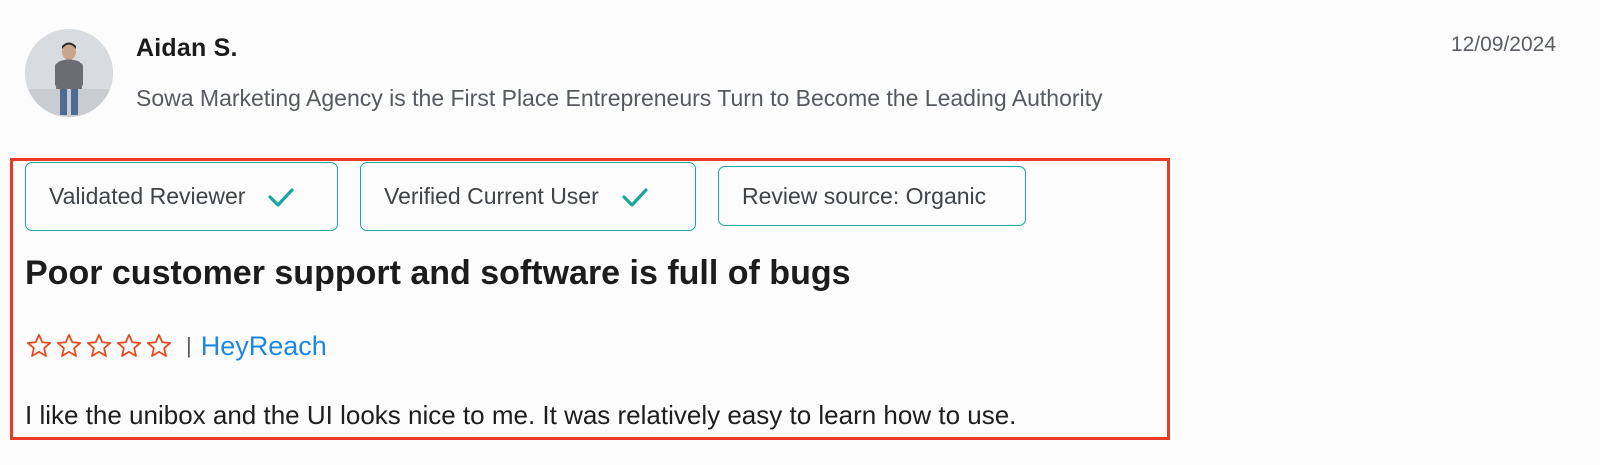 The image size is (1600, 465). Describe the element at coordinates (147, 196) in the screenshot. I see `badge-label: Validated Reviewer` at that location.